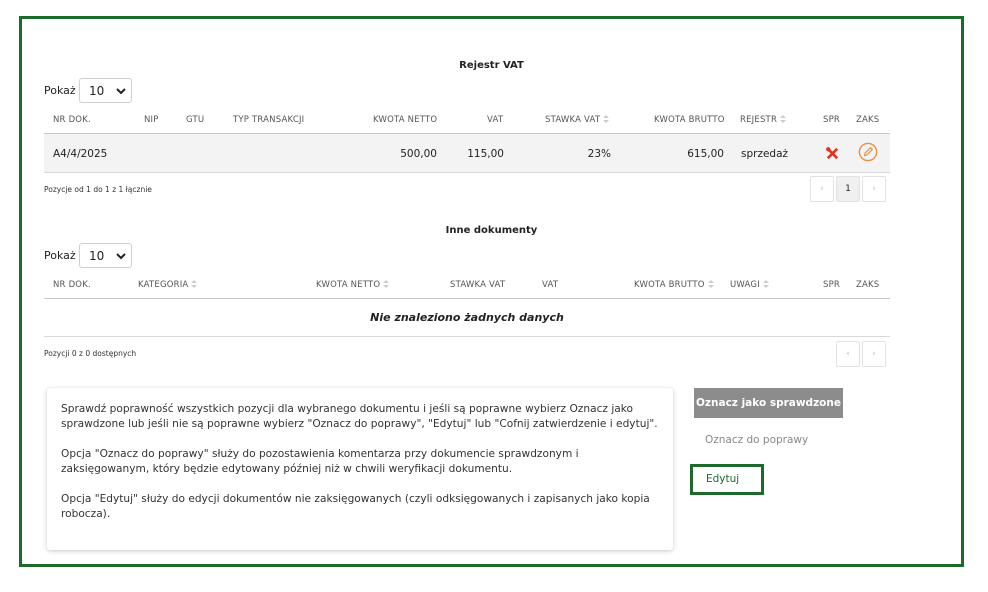 This screenshot has height=592, width=988. What do you see at coordinates (467, 298) in the screenshot?
I see `inne-header-divider` at bounding box center [467, 298].